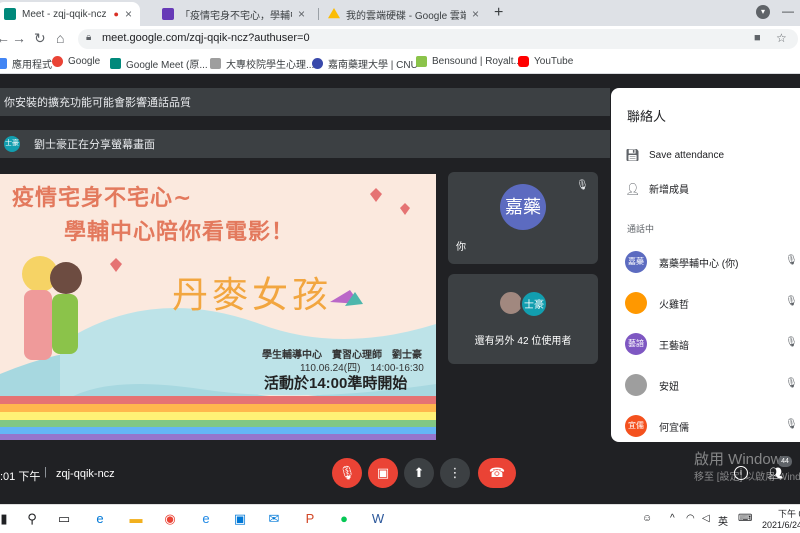 This screenshot has height=533, width=800. Describe the element at coordinates (669, 190) in the screenshot. I see `add-member-label: 新增成員` at that location.